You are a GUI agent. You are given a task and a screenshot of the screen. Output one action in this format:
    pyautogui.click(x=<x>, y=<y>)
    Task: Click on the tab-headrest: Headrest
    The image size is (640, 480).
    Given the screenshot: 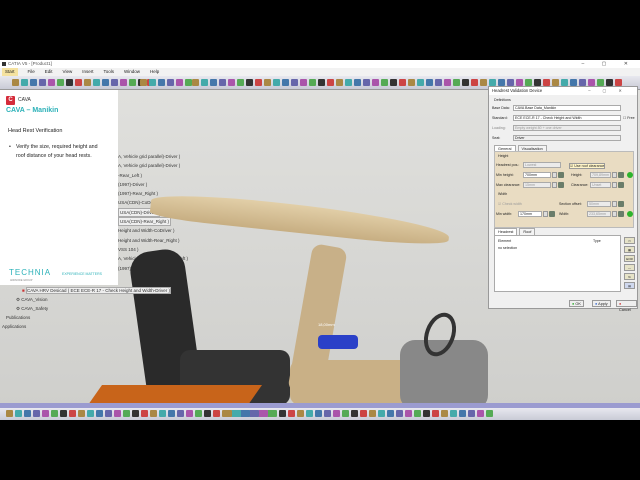 What is the action you would take?
    pyautogui.click(x=506, y=231)
    